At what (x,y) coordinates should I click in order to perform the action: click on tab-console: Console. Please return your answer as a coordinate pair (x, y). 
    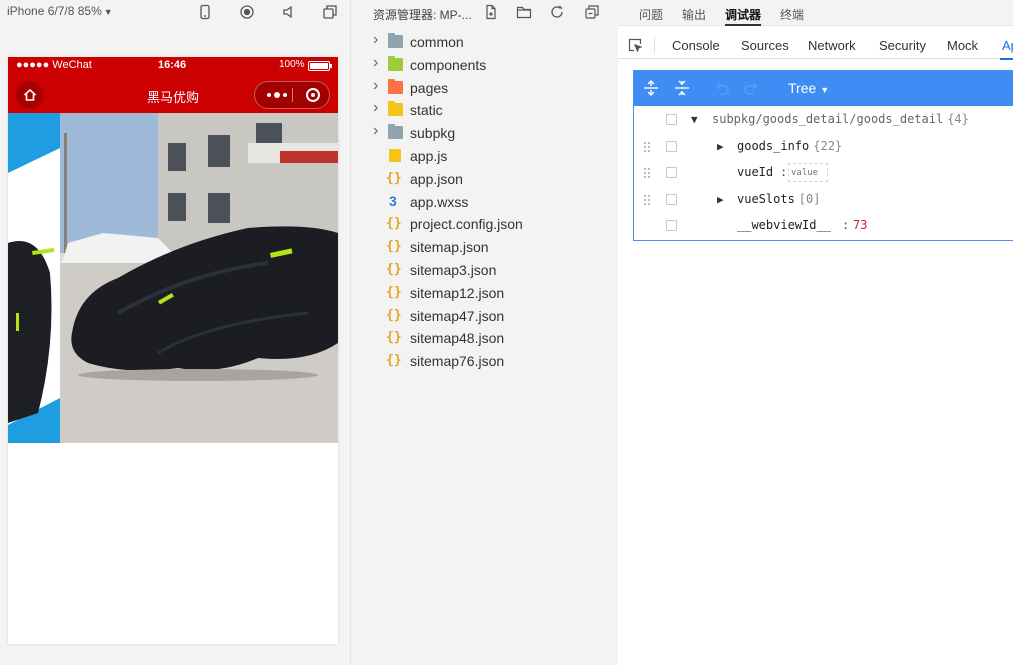
    Looking at the image, I should click on (696, 45).